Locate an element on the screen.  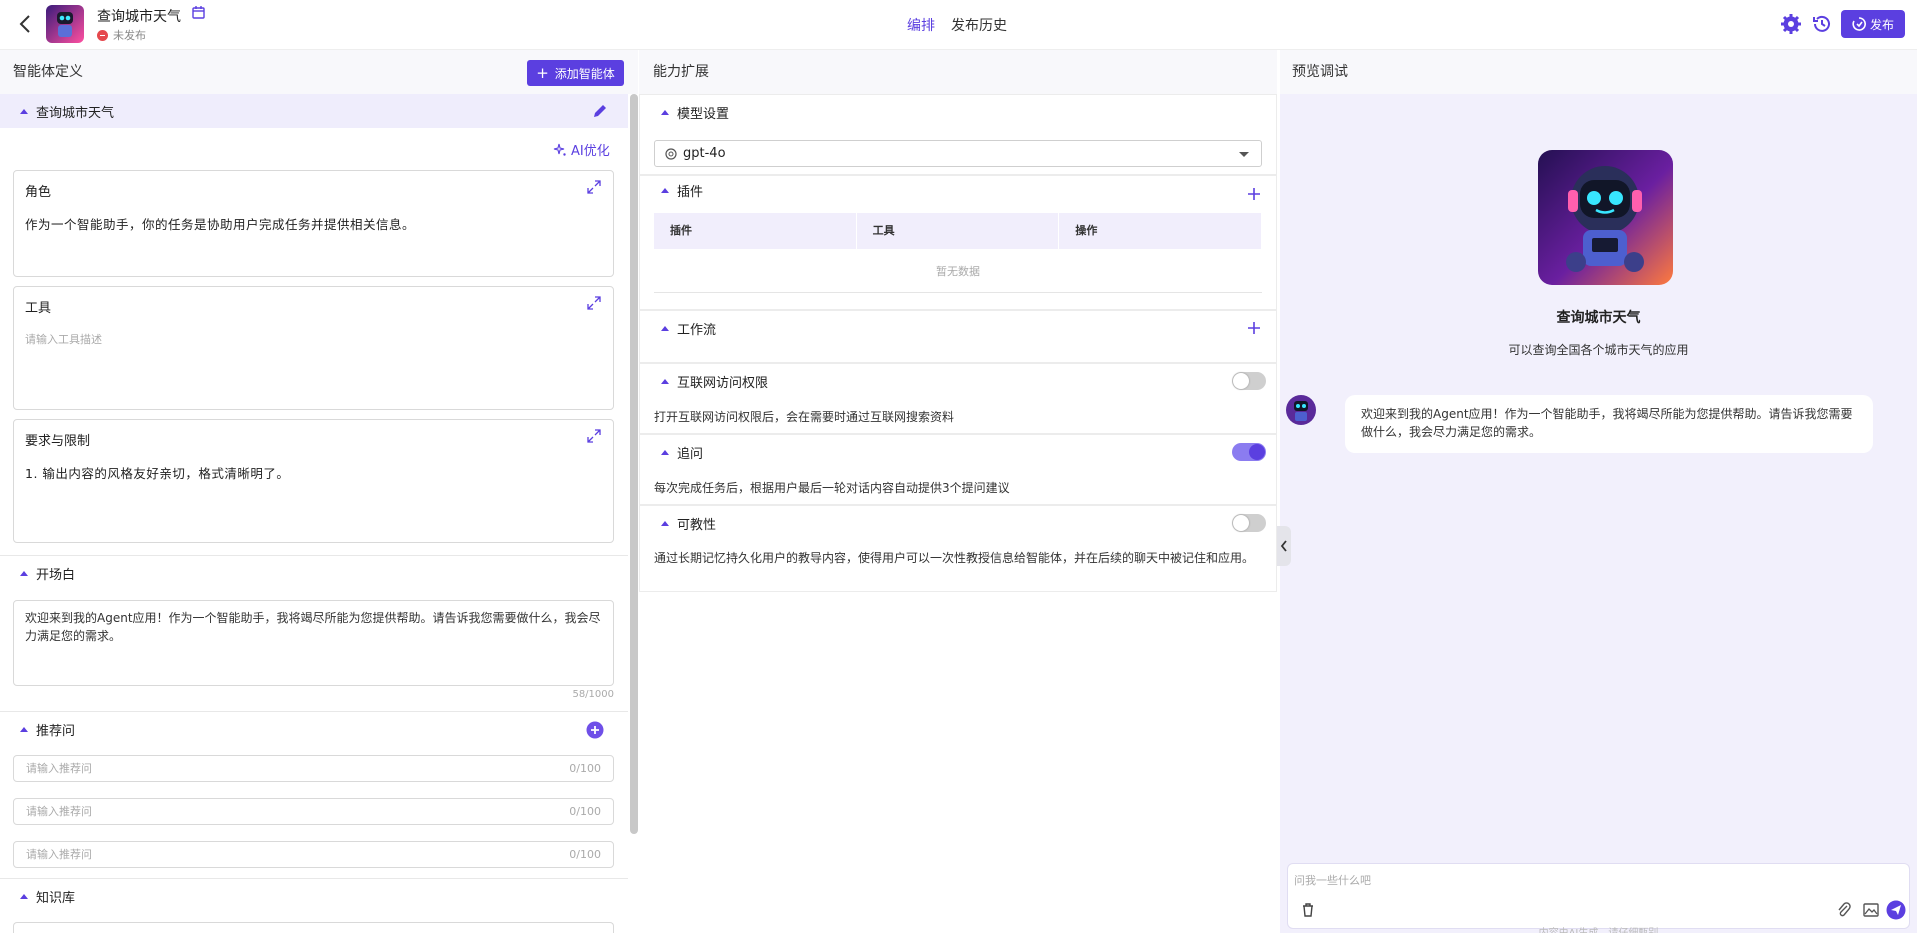
publish-label: 发布 is located at coordinates (1881, 24).